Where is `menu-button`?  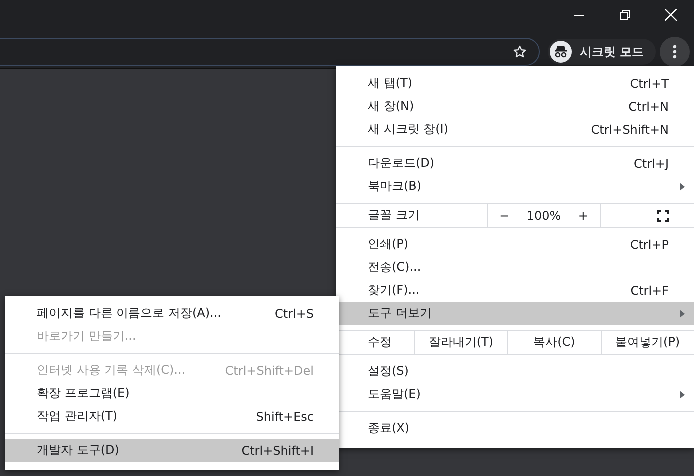 menu-button is located at coordinates (675, 52).